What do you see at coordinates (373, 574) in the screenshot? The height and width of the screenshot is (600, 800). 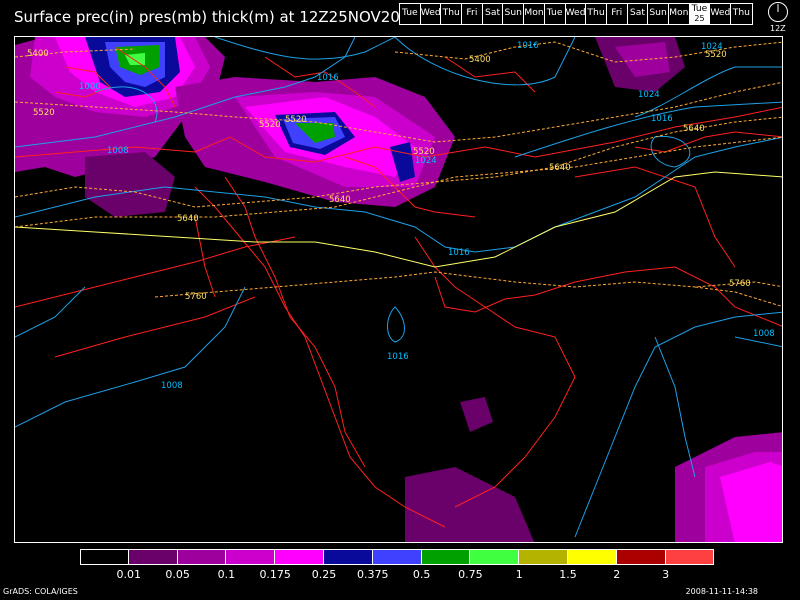 I see `legend-label: 0.375` at bounding box center [373, 574].